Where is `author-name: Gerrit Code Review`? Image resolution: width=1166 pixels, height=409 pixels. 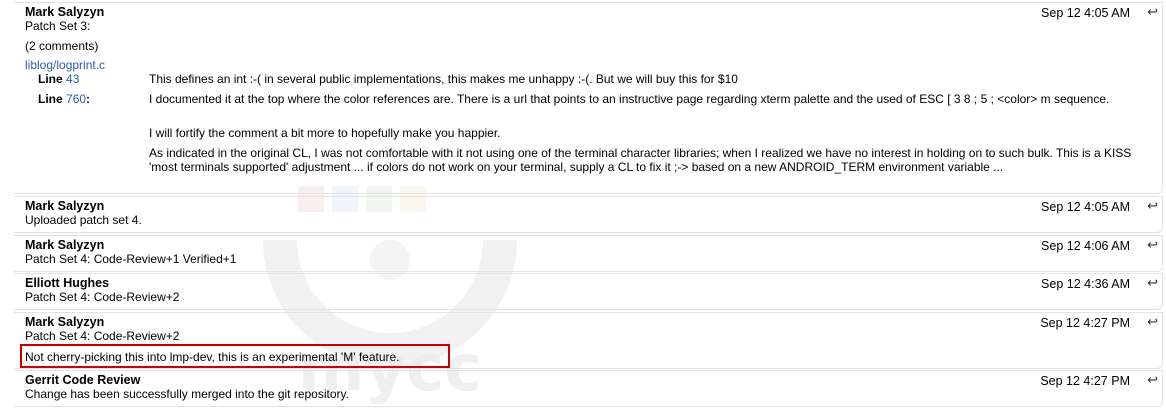
author-name: Gerrit Code Review is located at coordinates (82, 380).